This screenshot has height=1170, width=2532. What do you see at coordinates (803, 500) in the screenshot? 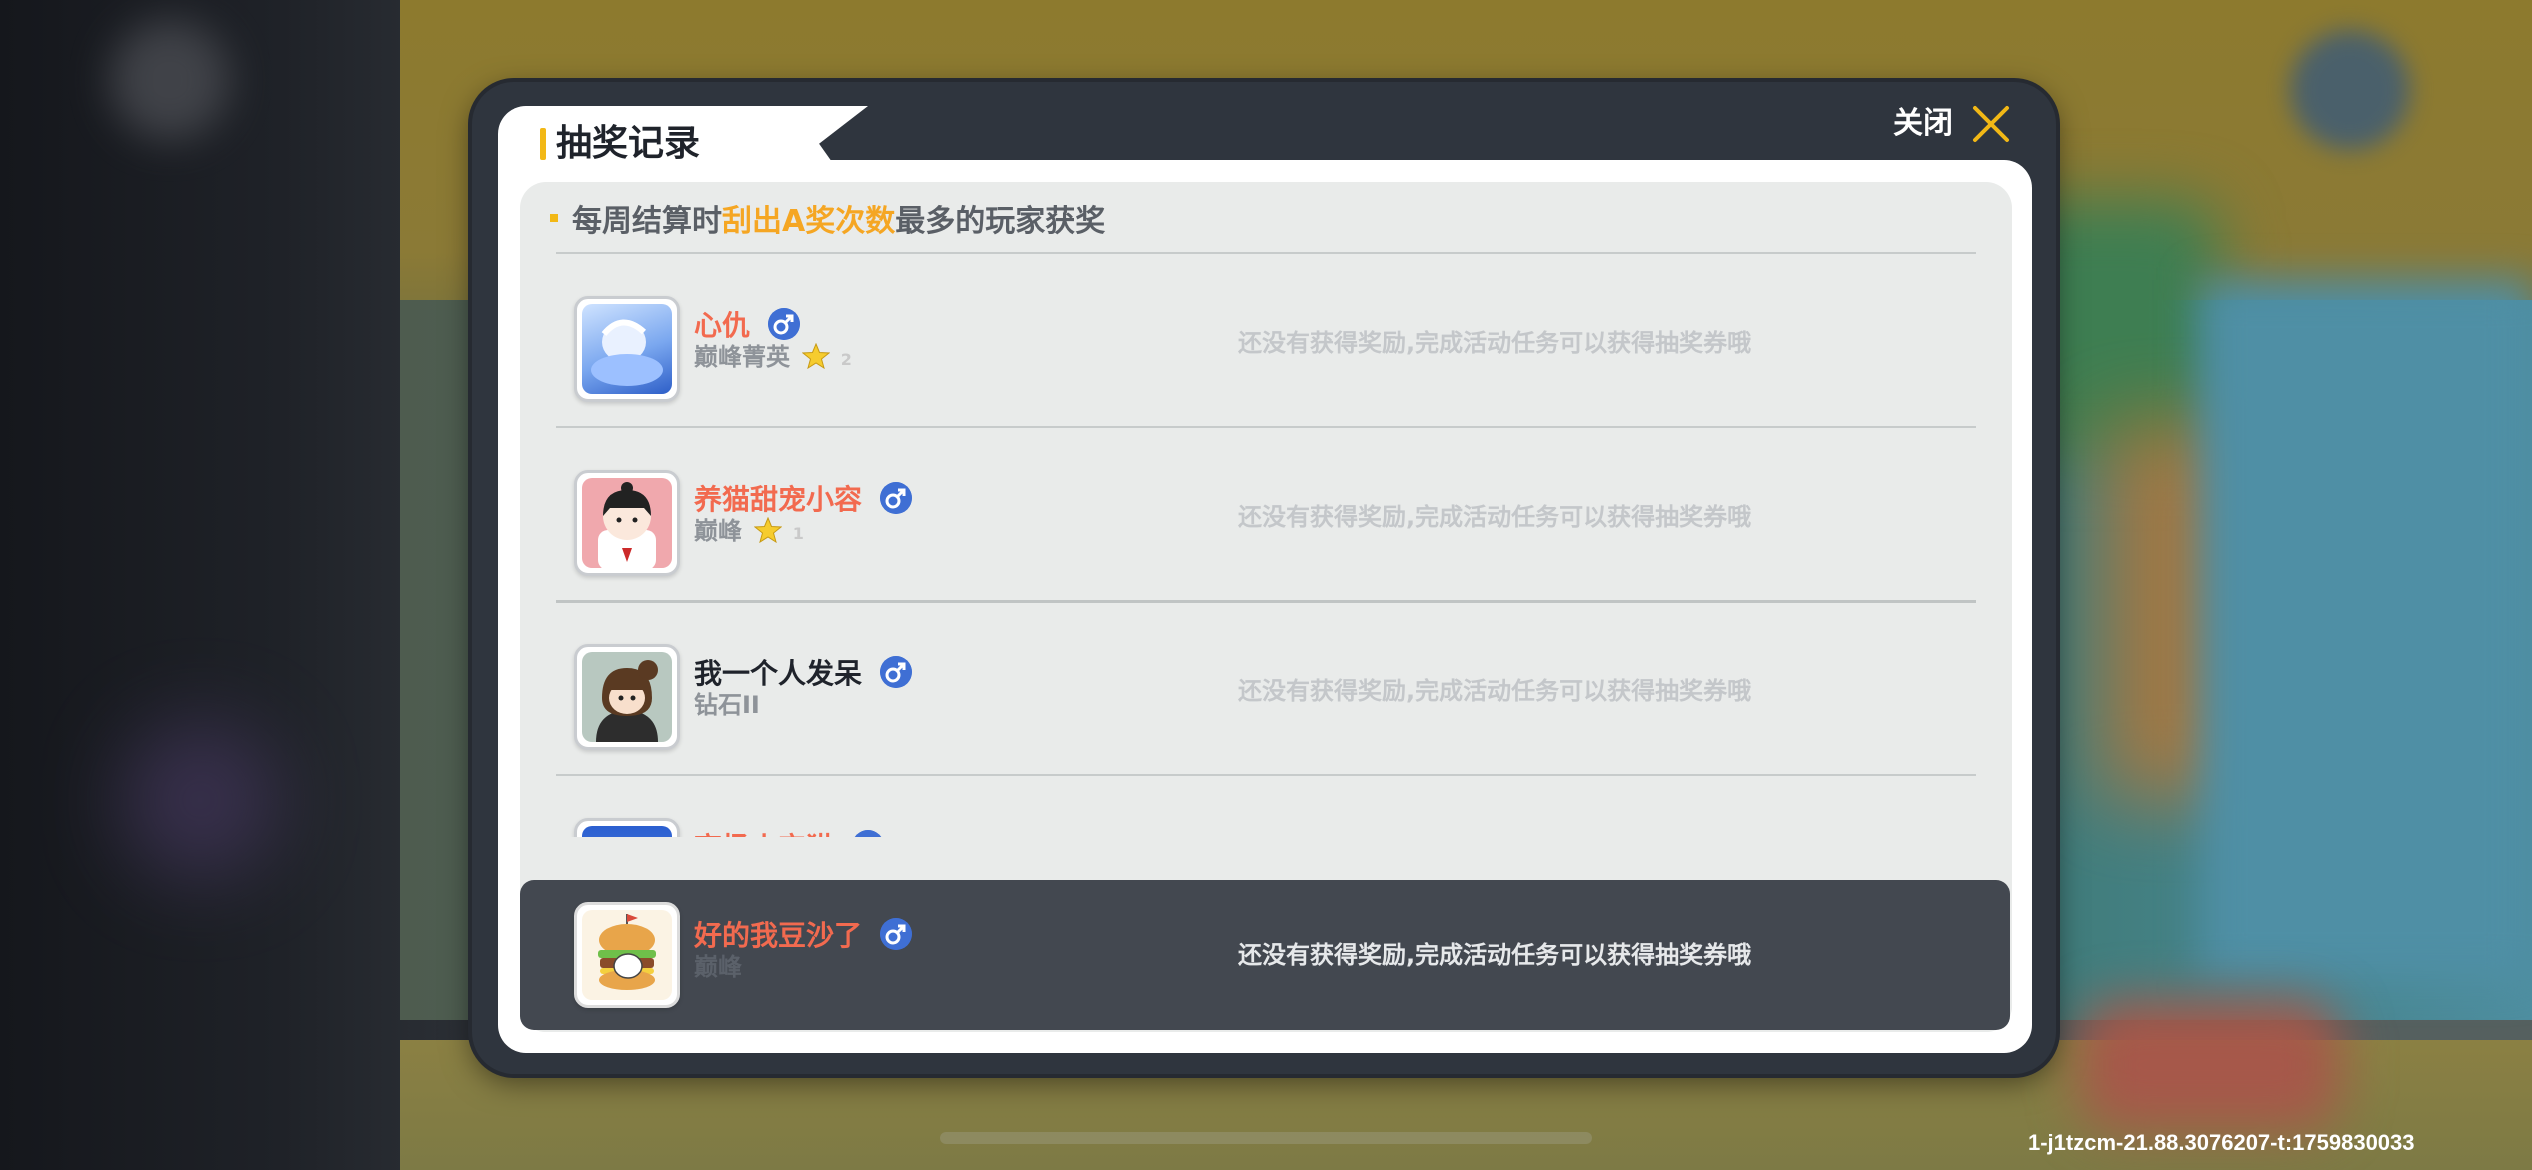
I see `player-name: 养猫甜宠小容` at bounding box center [803, 500].